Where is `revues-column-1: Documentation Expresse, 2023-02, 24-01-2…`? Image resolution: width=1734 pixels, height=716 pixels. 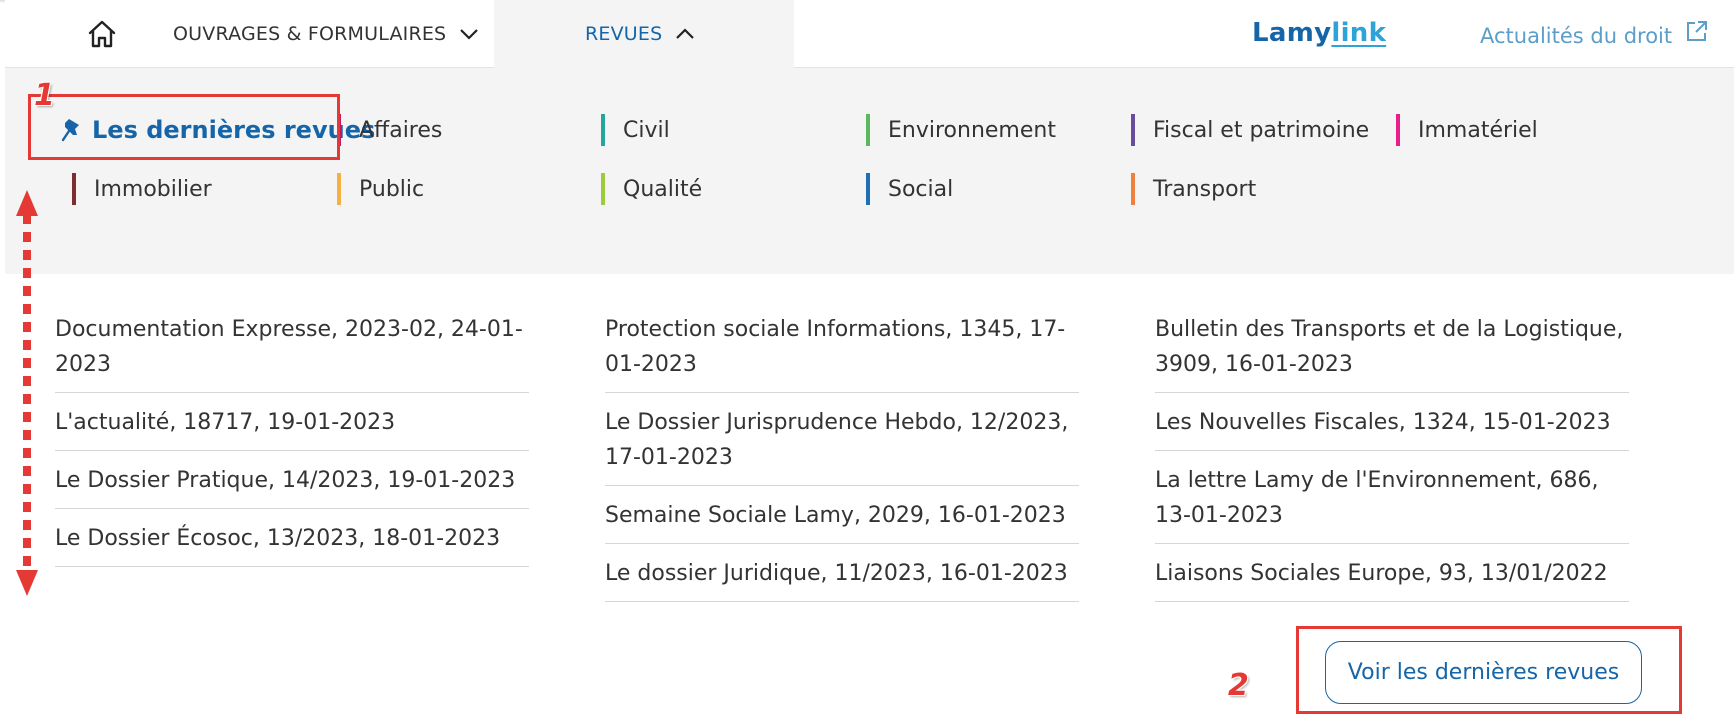
revues-column-1: Documentation Expresse, 2023-02, 24-01-2… is located at coordinates (292, 433).